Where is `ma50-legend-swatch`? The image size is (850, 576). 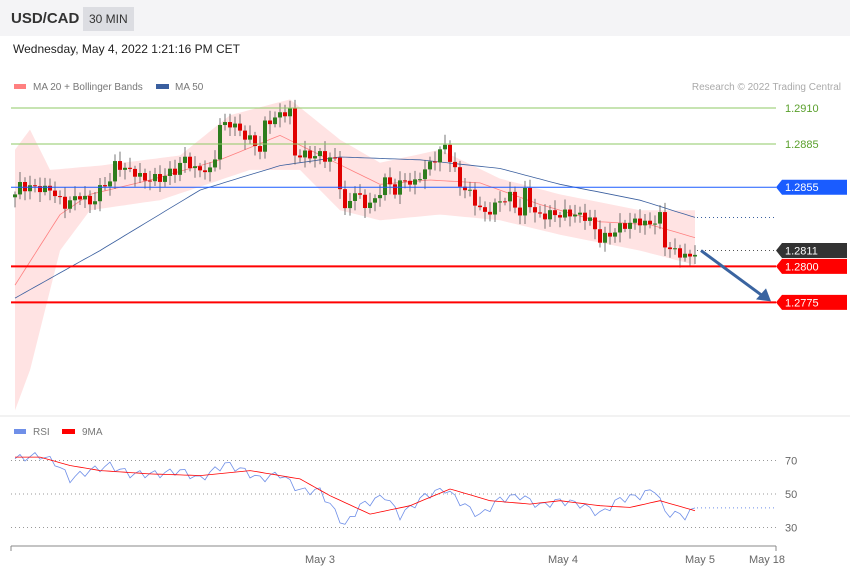 ma50-legend-swatch is located at coordinates (162, 86).